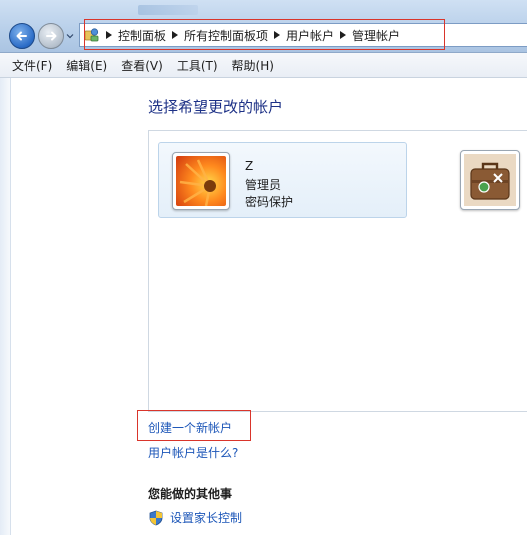  I want to click on account-type: 管理员, so click(263, 185).